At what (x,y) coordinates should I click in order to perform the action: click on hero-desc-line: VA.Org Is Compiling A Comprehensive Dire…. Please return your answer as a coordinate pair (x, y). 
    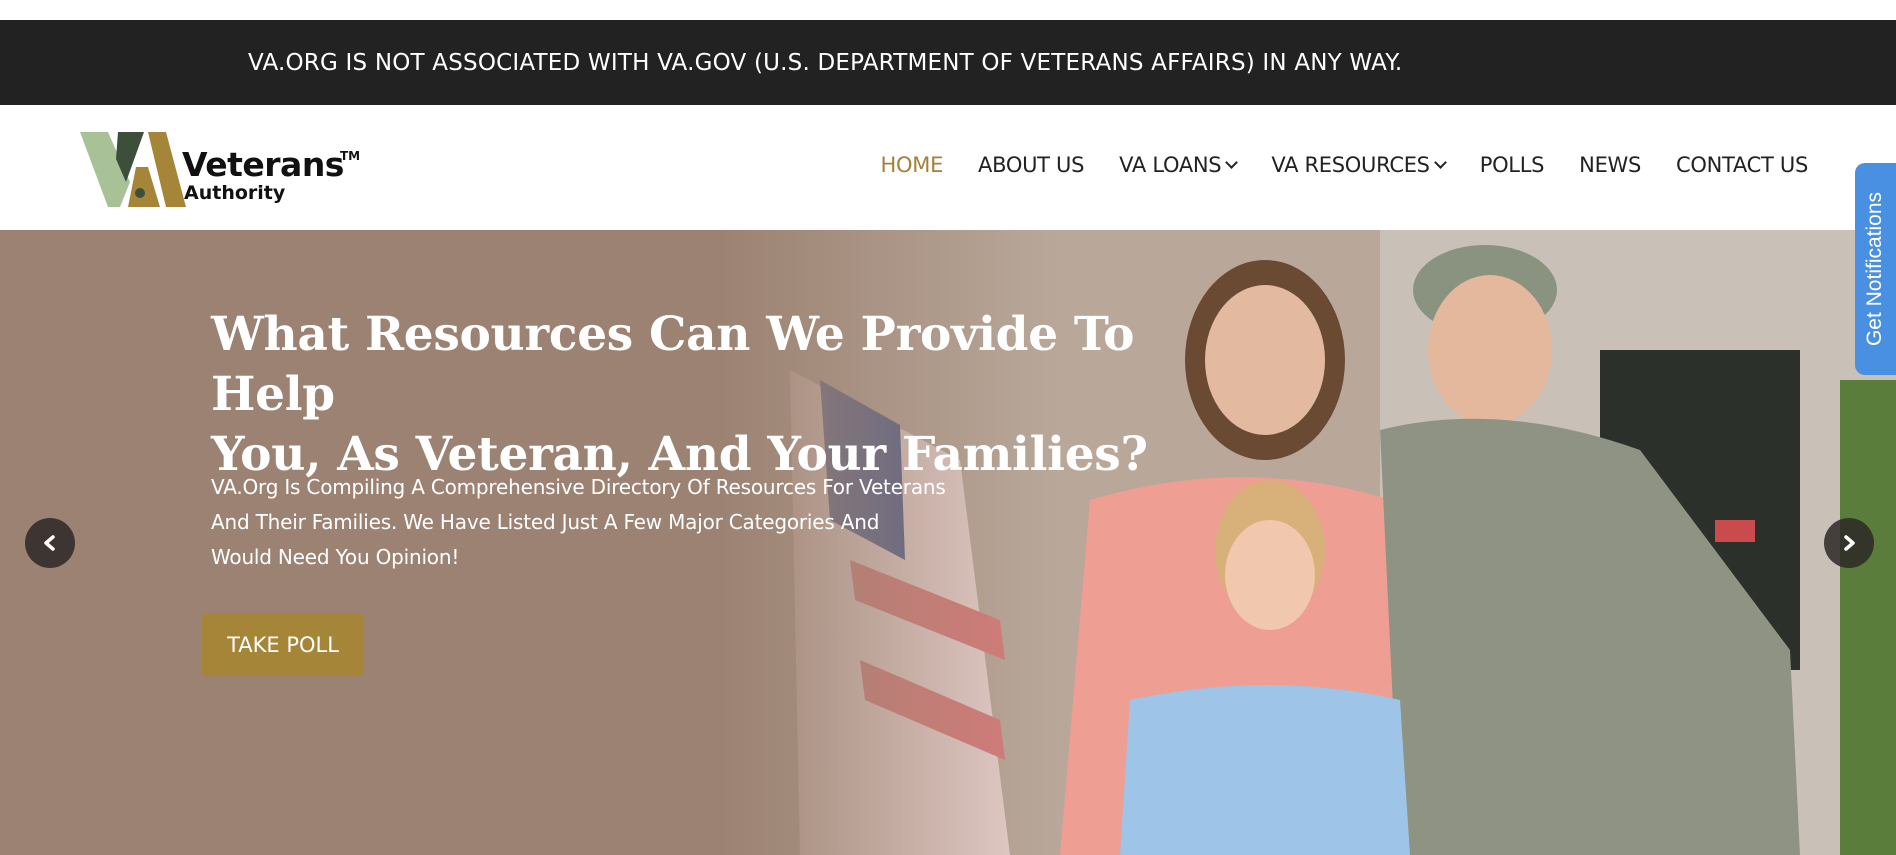
    Looking at the image, I should click on (578, 487).